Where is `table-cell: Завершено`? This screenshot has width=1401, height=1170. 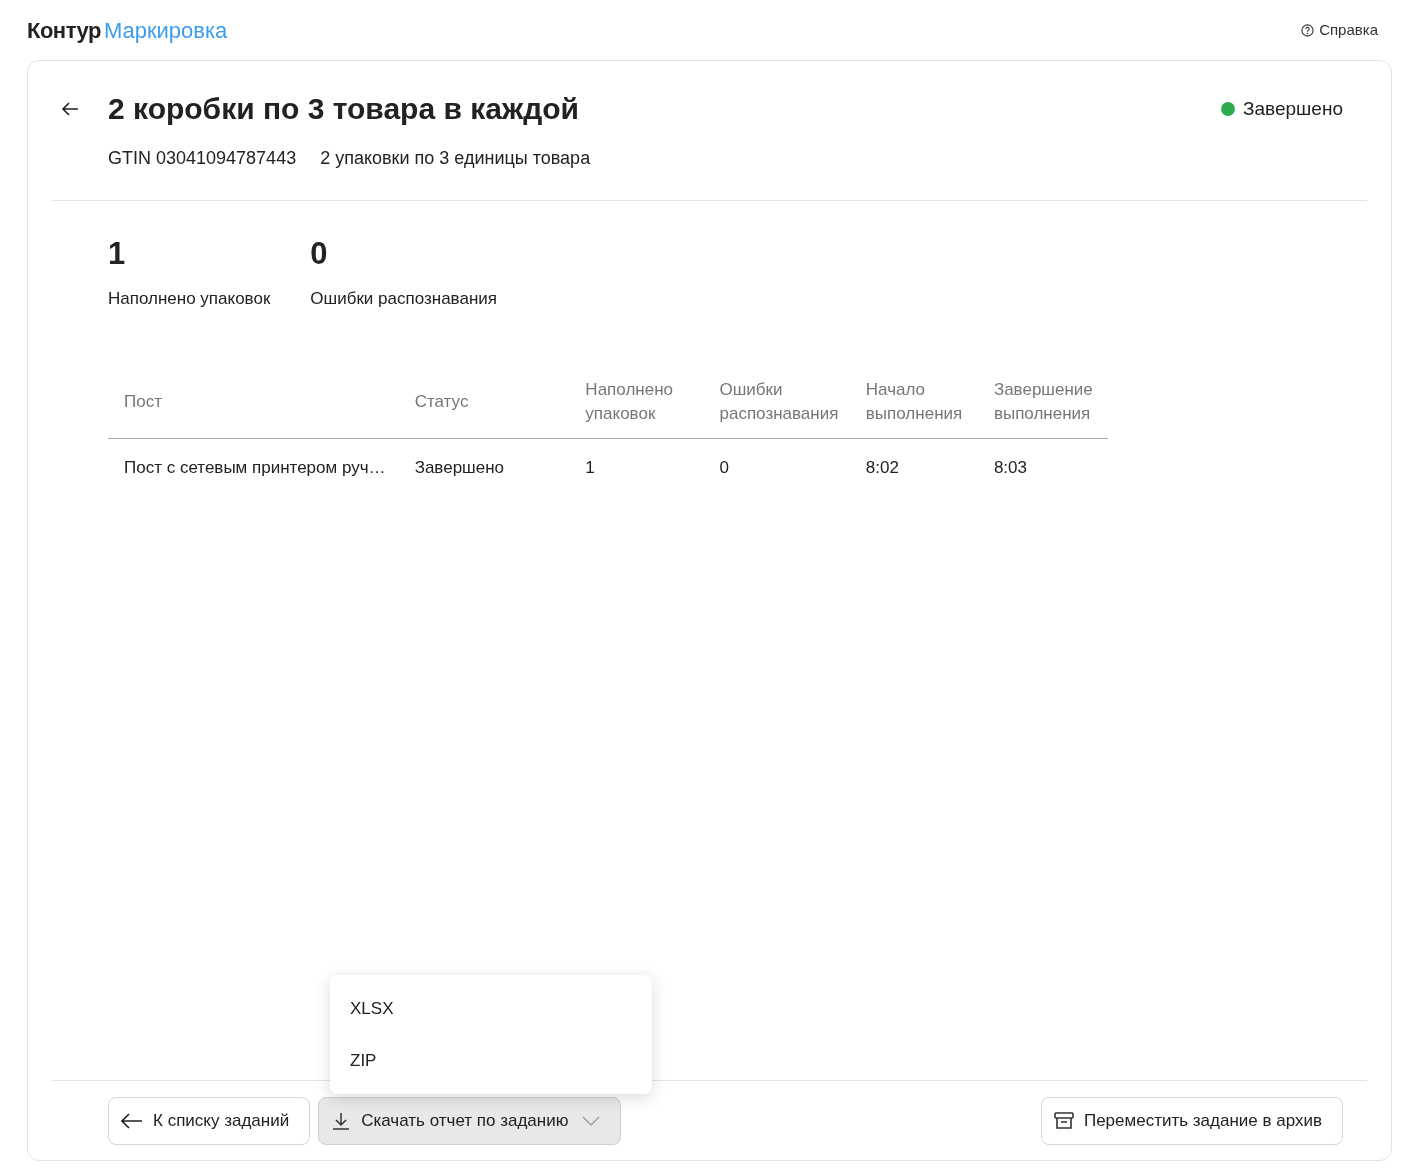 table-cell: Завершено is located at coordinates (459, 467).